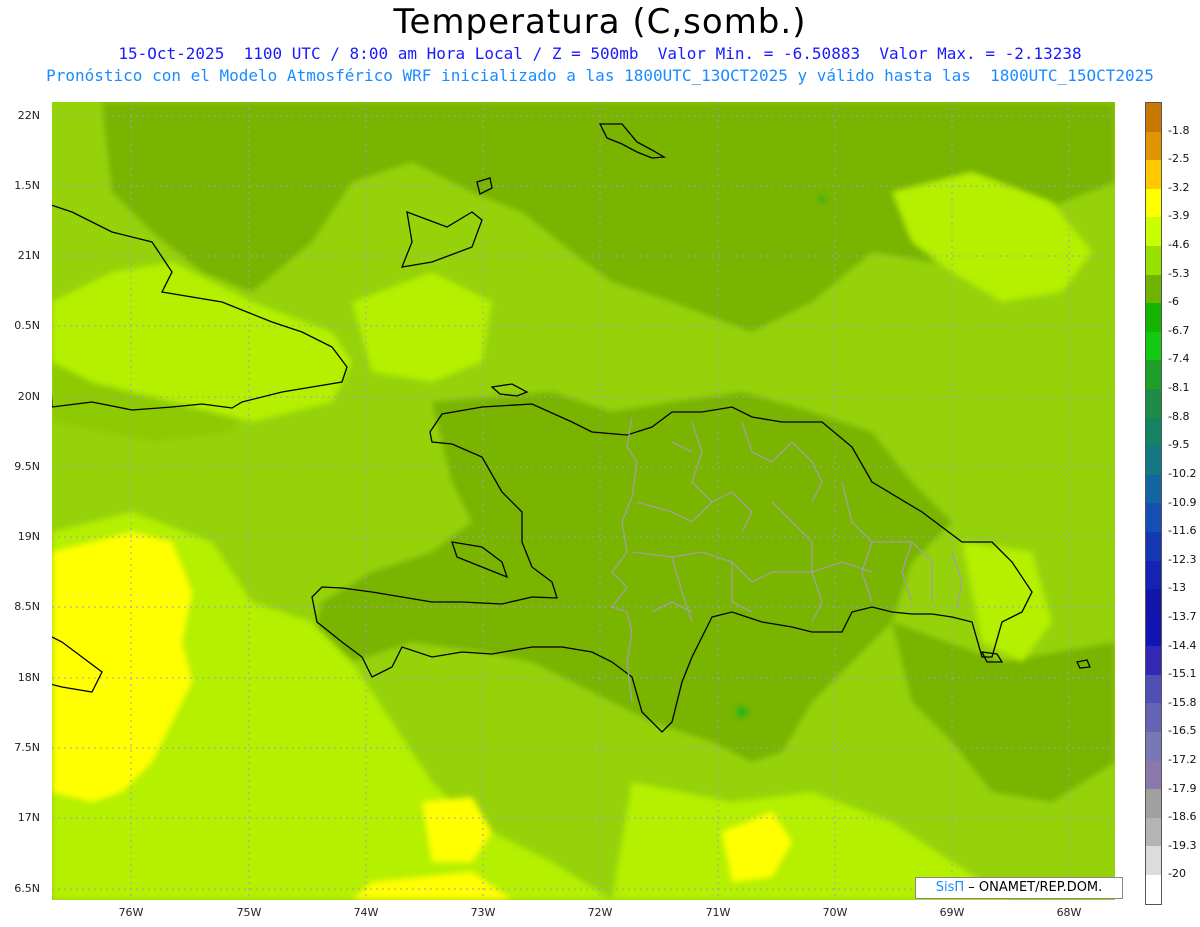  I want to click on lat-label-22n: 22N, so click(28, 115).